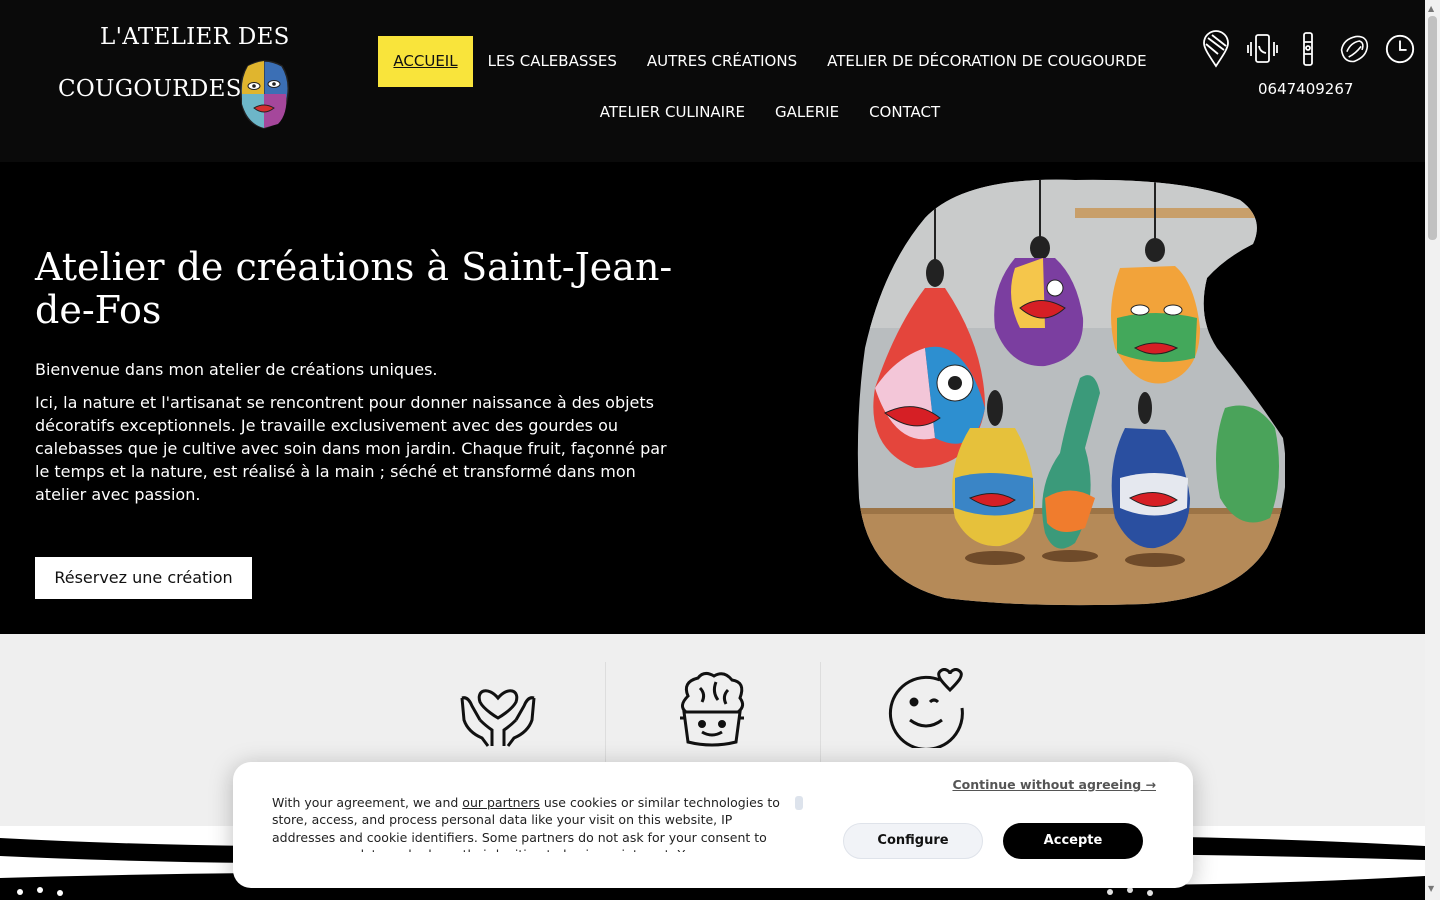  What do you see at coordinates (195, 37) in the screenshot?
I see `logo-text-line1: L'ATELIER DES` at bounding box center [195, 37].